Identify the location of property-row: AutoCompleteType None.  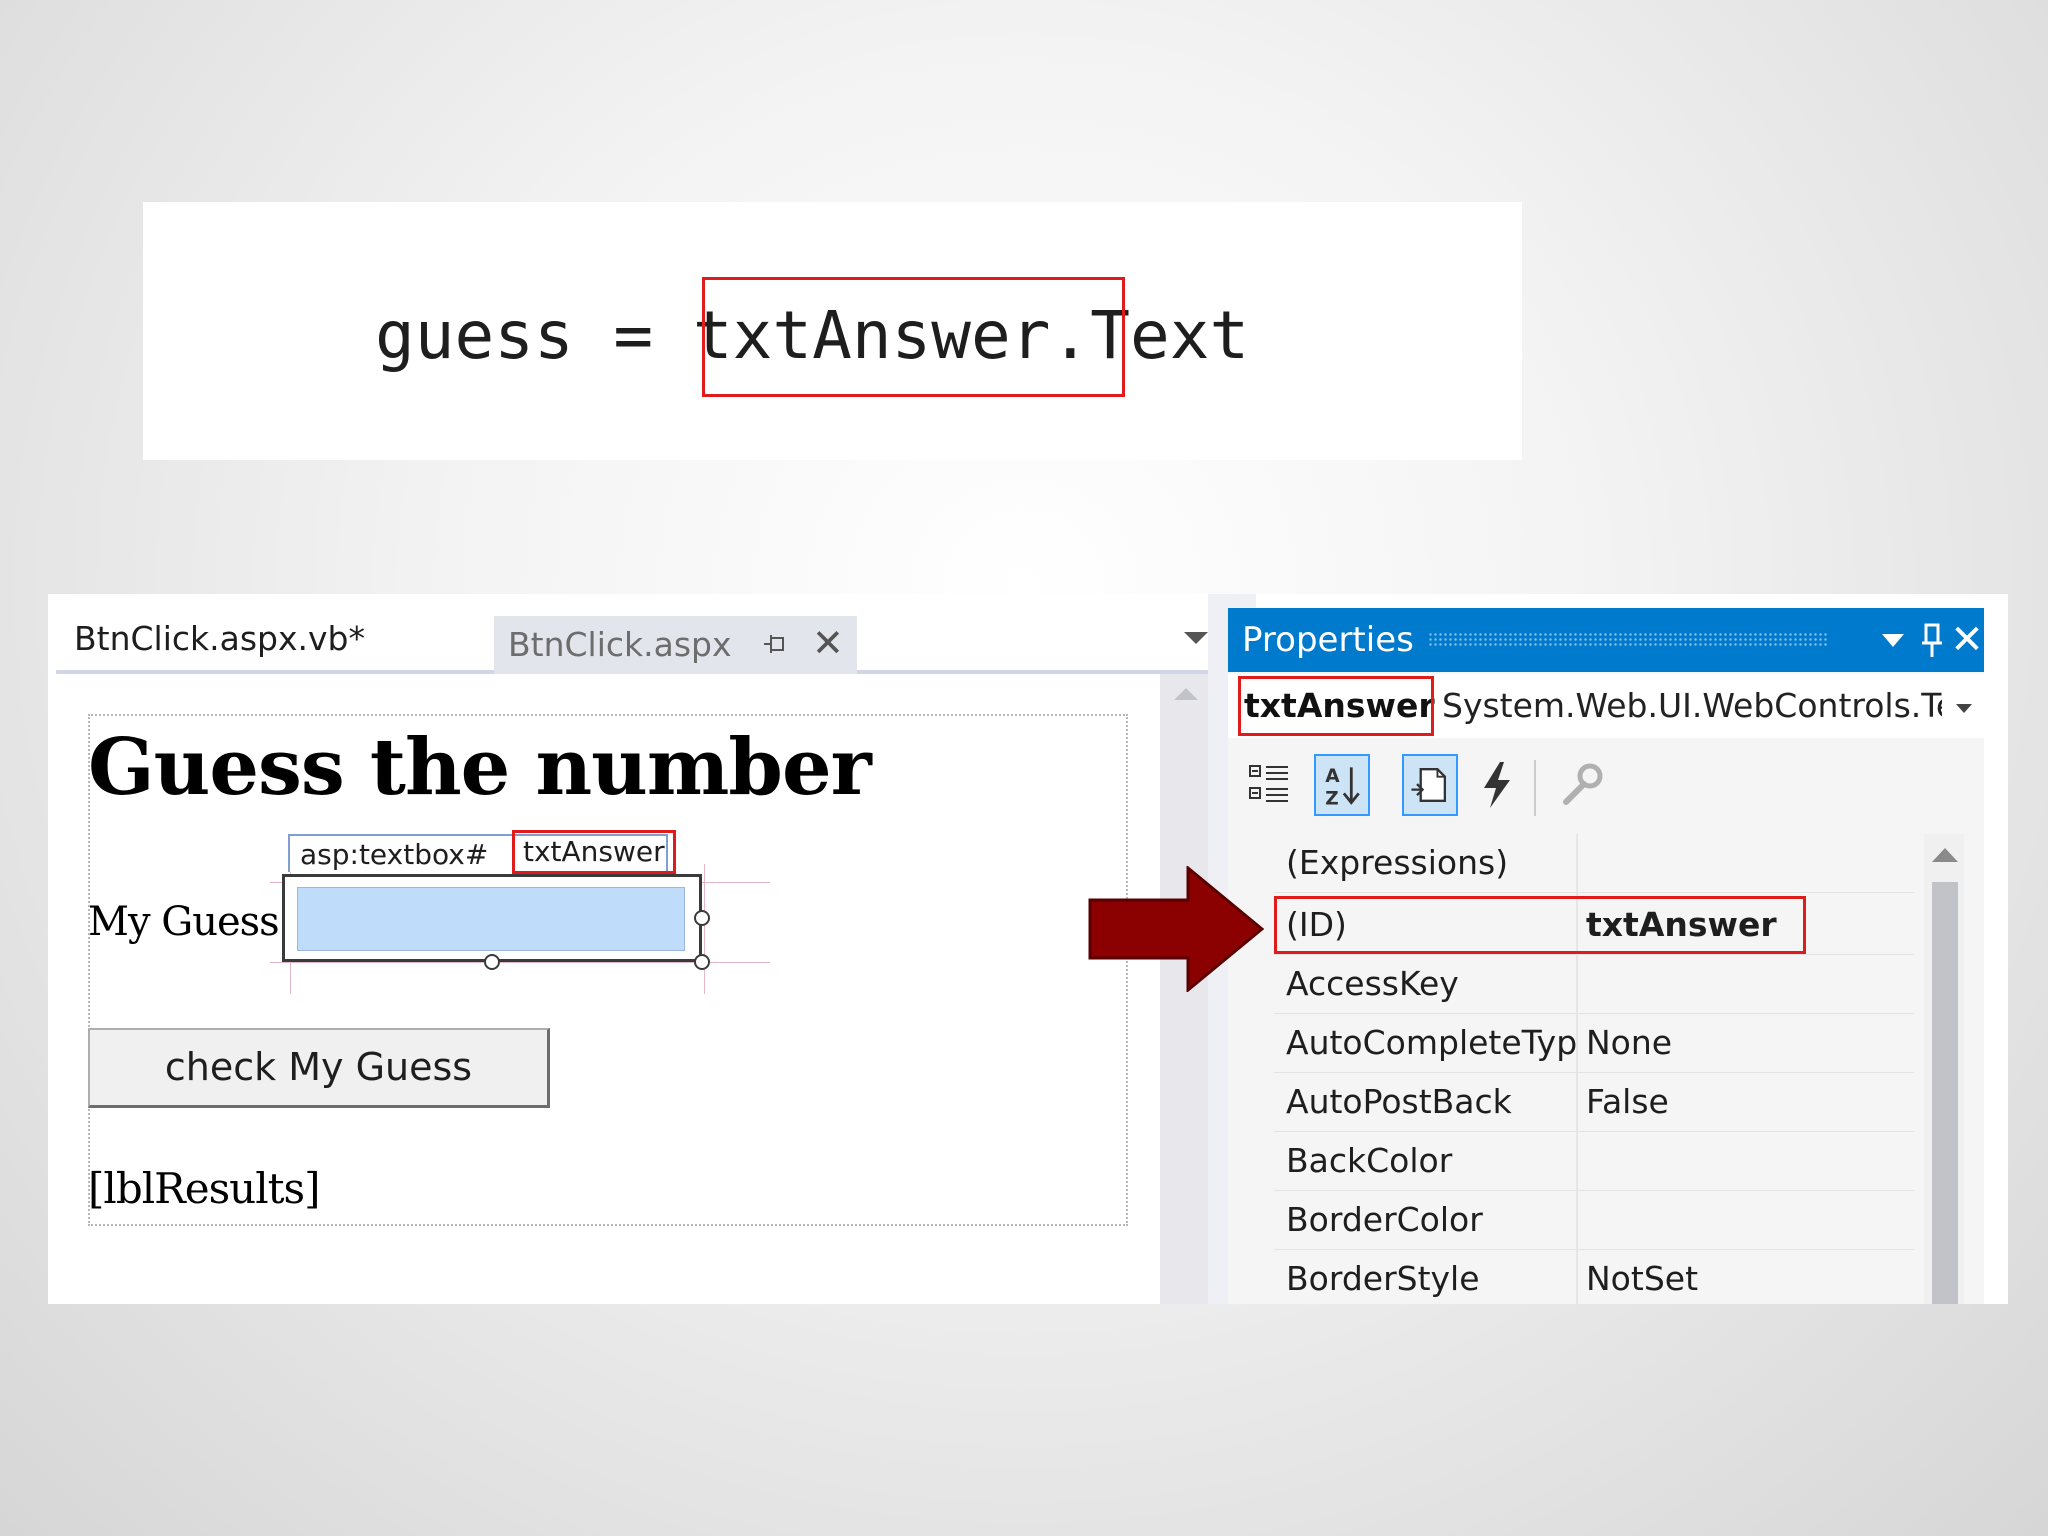
(1594, 1043).